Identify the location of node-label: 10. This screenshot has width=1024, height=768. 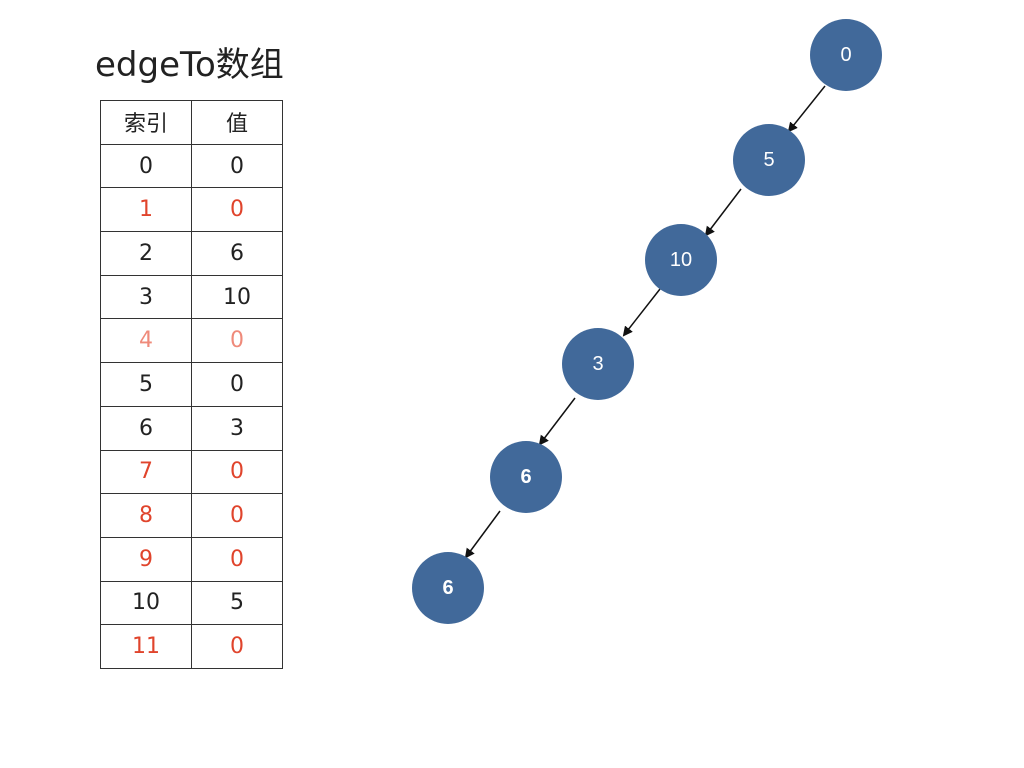
(681, 260).